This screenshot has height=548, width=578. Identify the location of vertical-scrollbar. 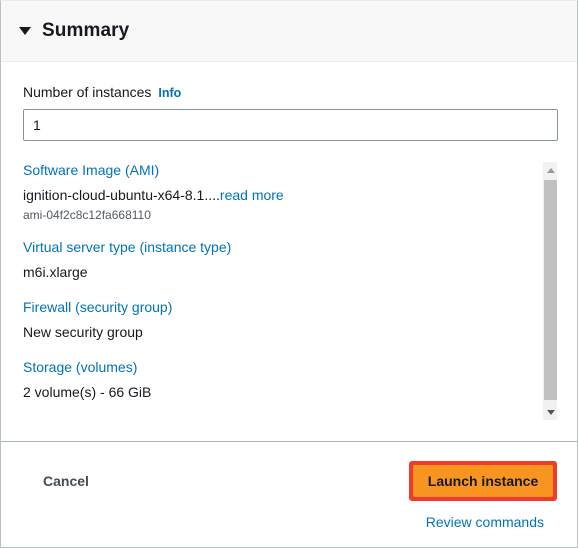
(549, 291).